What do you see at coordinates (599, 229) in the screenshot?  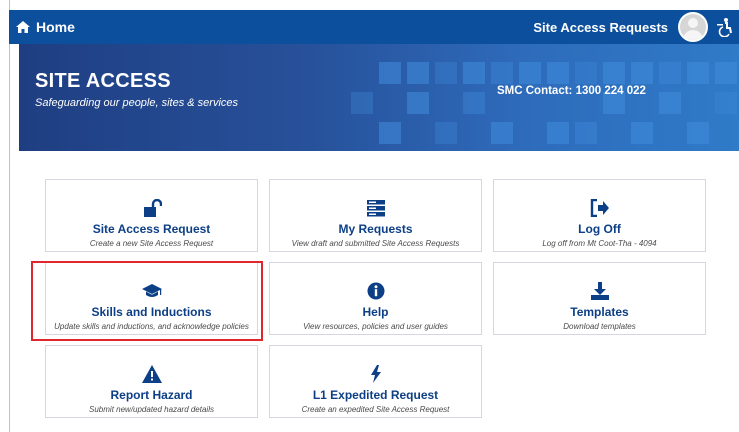 I see `card-title: Log Off` at bounding box center [599, 229].